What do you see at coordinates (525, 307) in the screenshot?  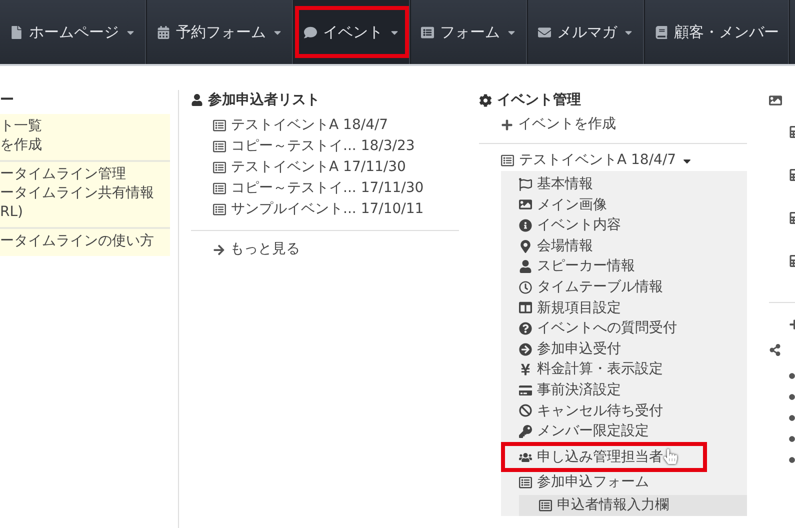 I see `columns-icon` at bounding box center [525, 307].